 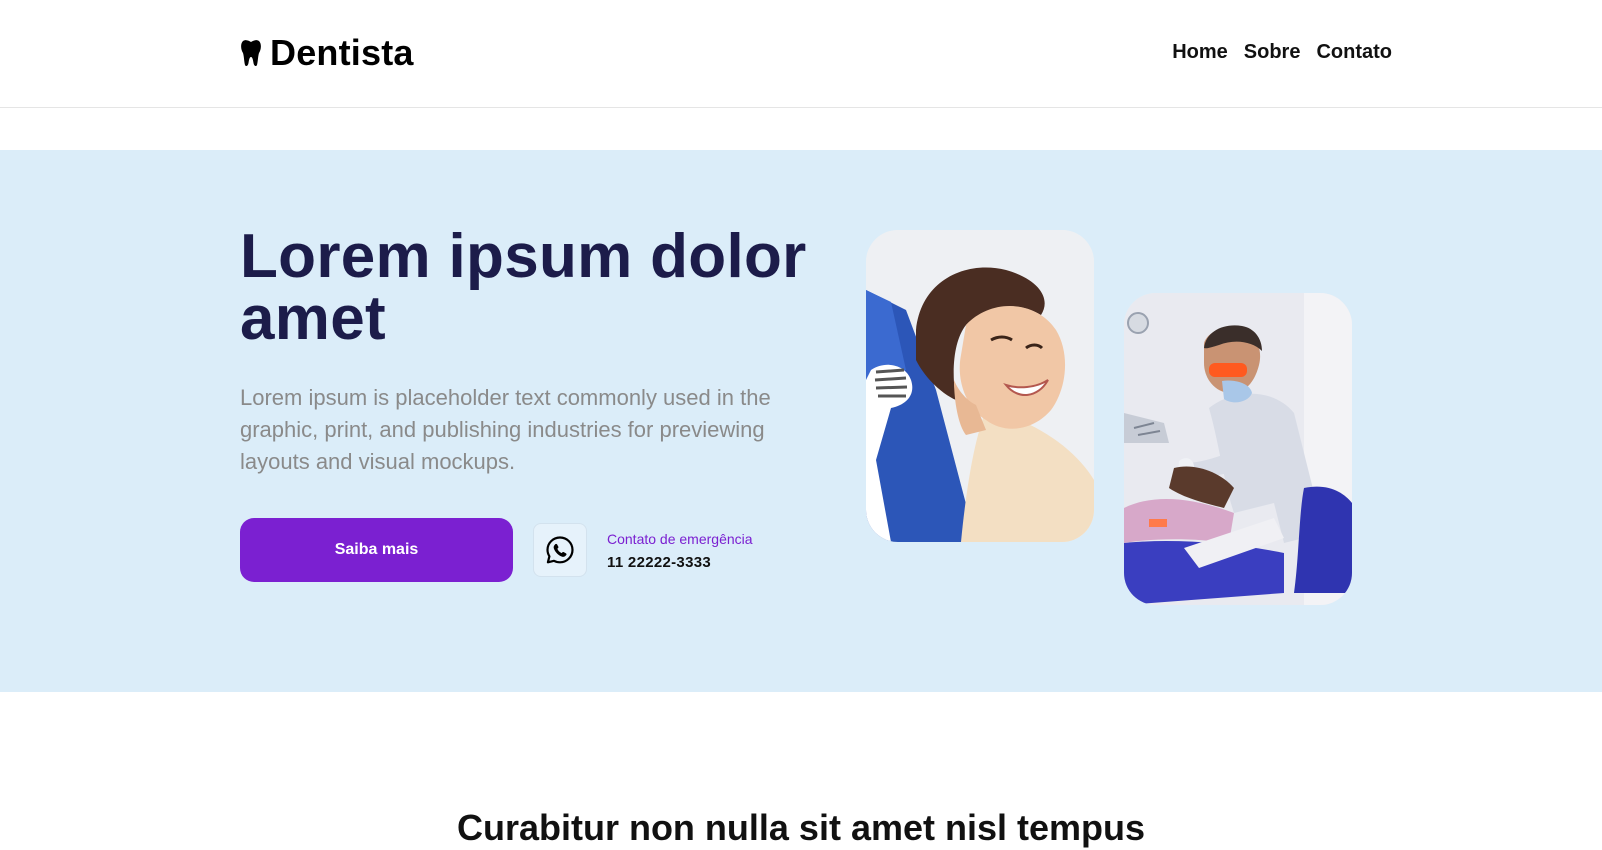 I want to click on emergency-contact-phone: 11 22222-3333, so click(x=659, y=562).